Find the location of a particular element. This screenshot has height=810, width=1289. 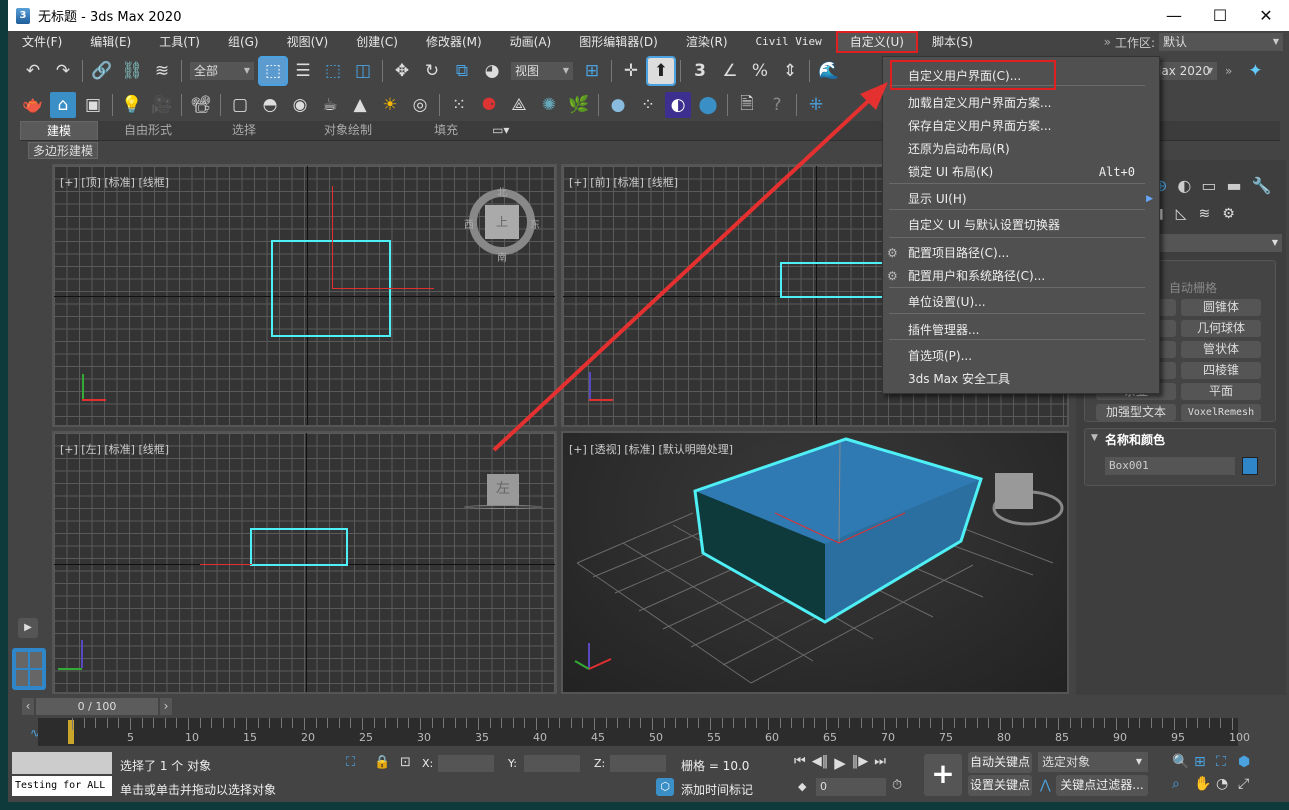

select-scale-icon: ⧉ is located at coordinates (462, 71).